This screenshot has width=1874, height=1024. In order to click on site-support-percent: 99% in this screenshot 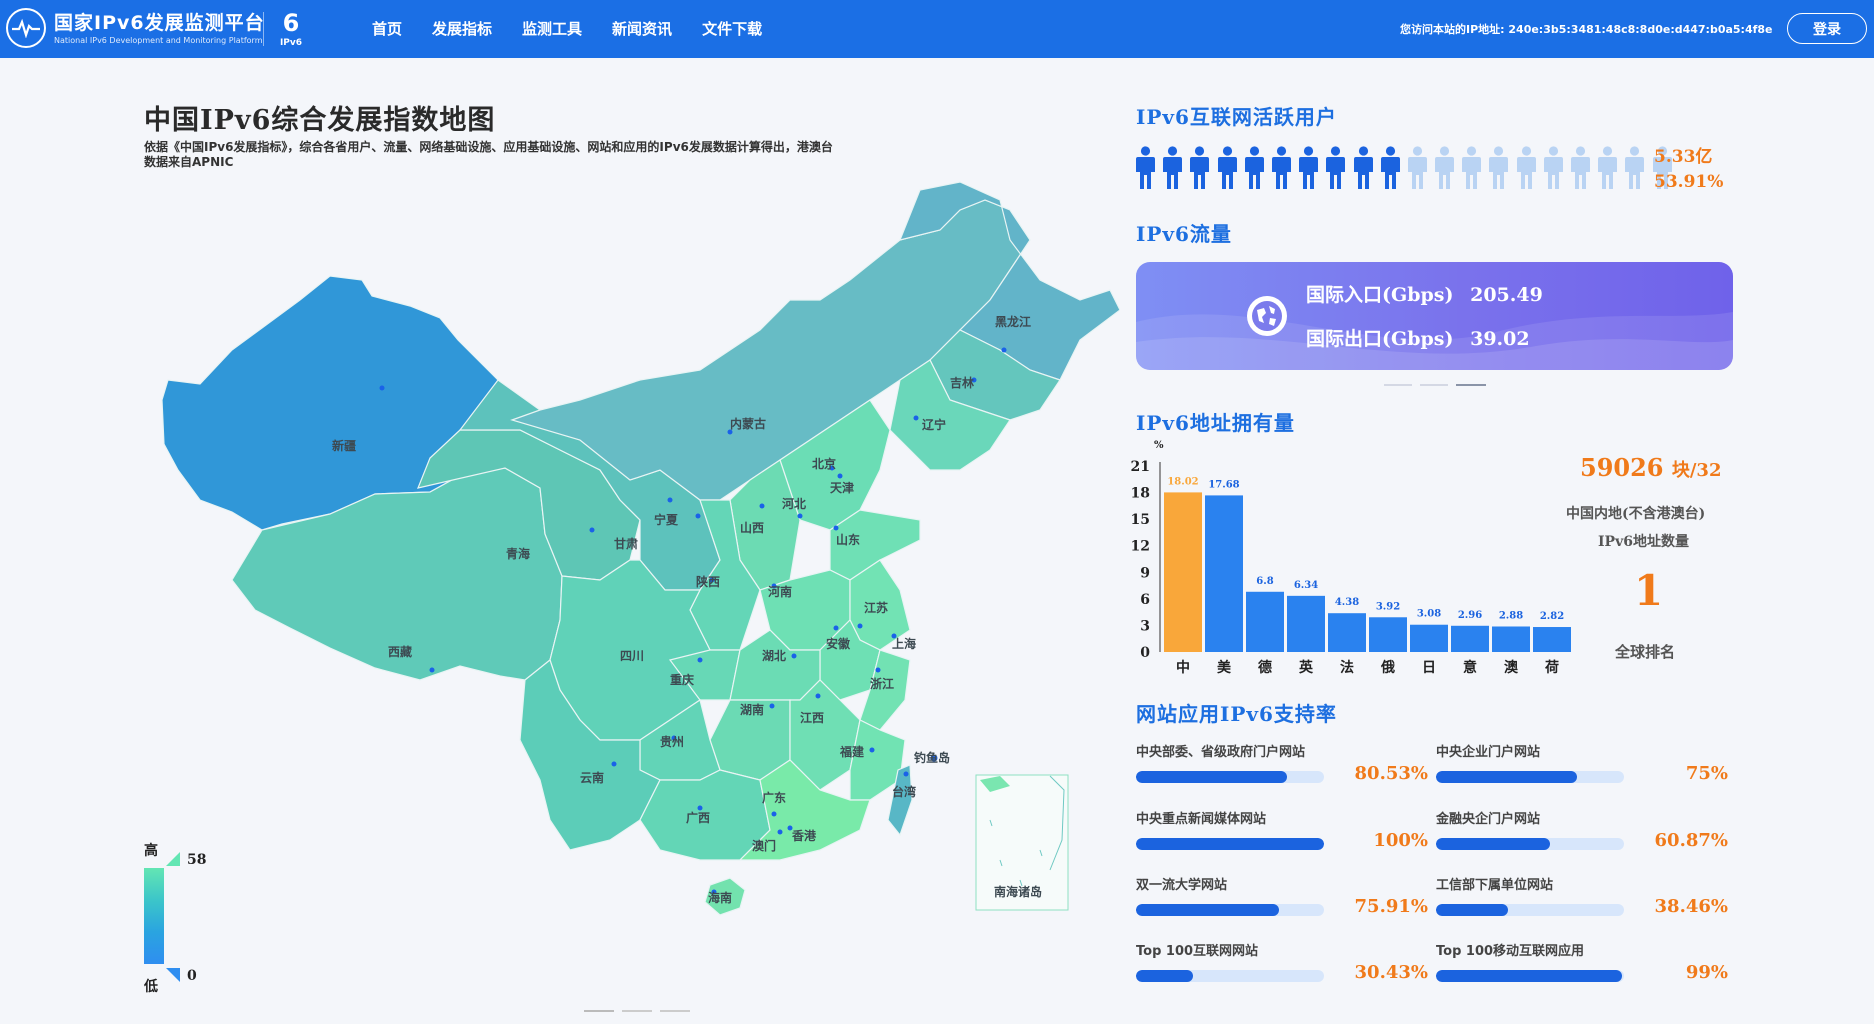, I will do `click(1706, 972)`.